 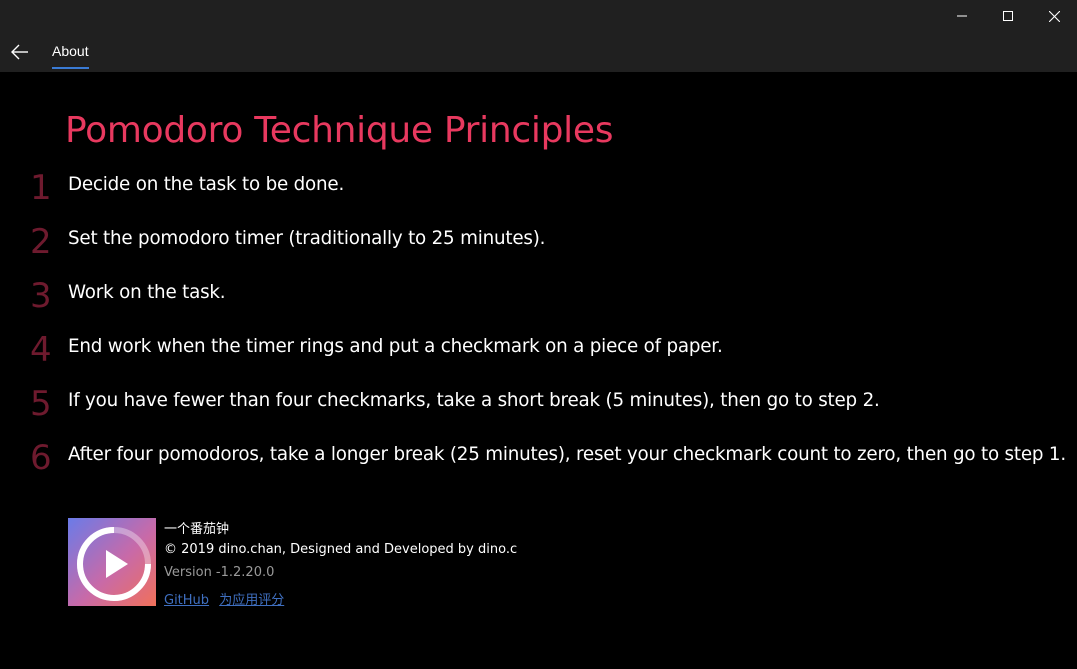 I want to click on tab-about-label: About, so click(x=70, y=51).